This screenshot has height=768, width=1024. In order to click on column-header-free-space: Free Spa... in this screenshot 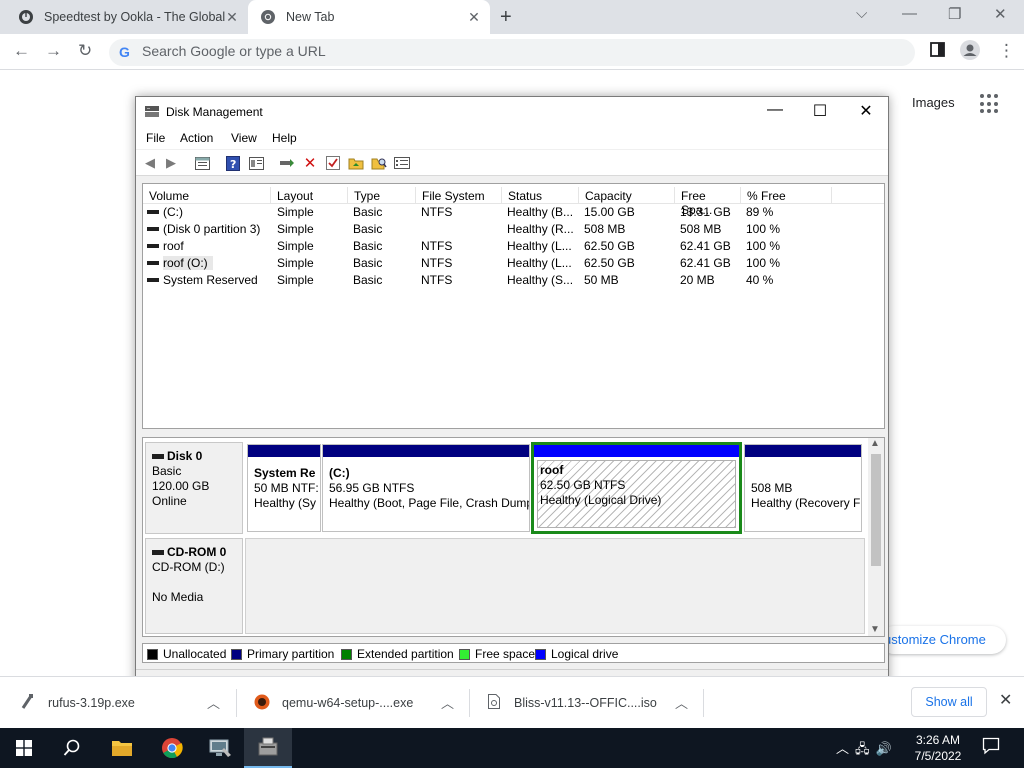, I will do `click(708, 202)`.